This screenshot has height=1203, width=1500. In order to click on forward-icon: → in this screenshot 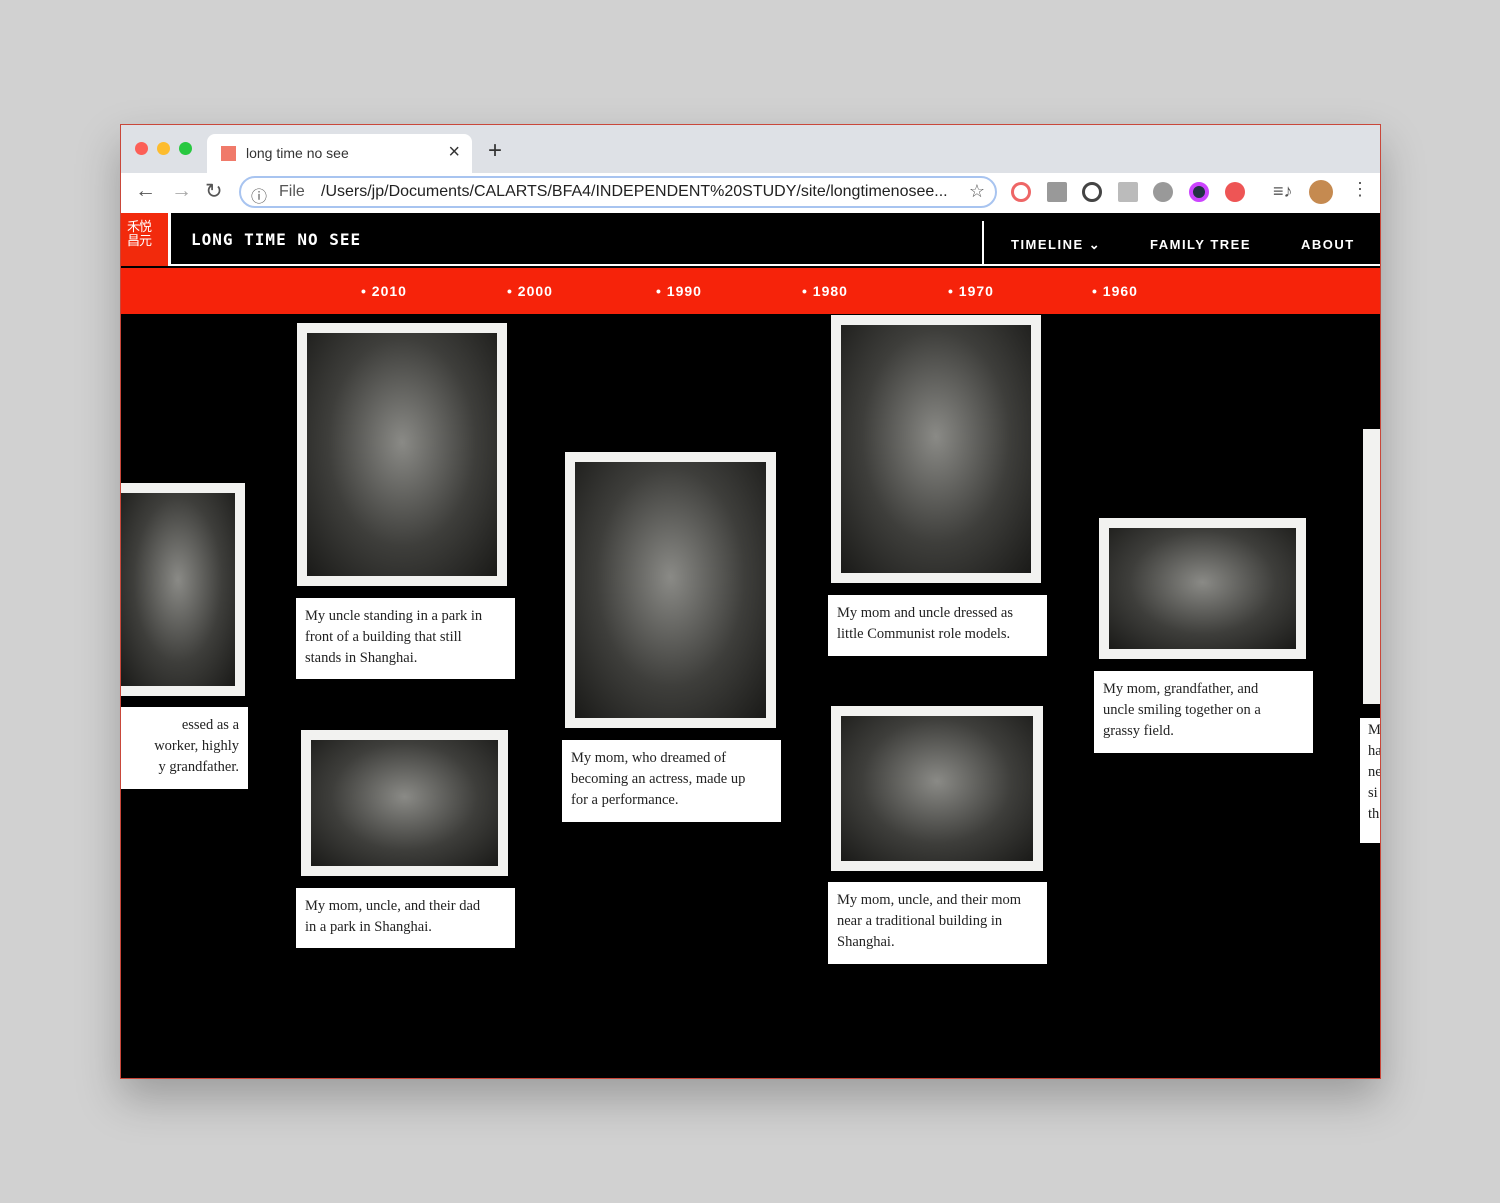, I will do `click(181, 191)`.